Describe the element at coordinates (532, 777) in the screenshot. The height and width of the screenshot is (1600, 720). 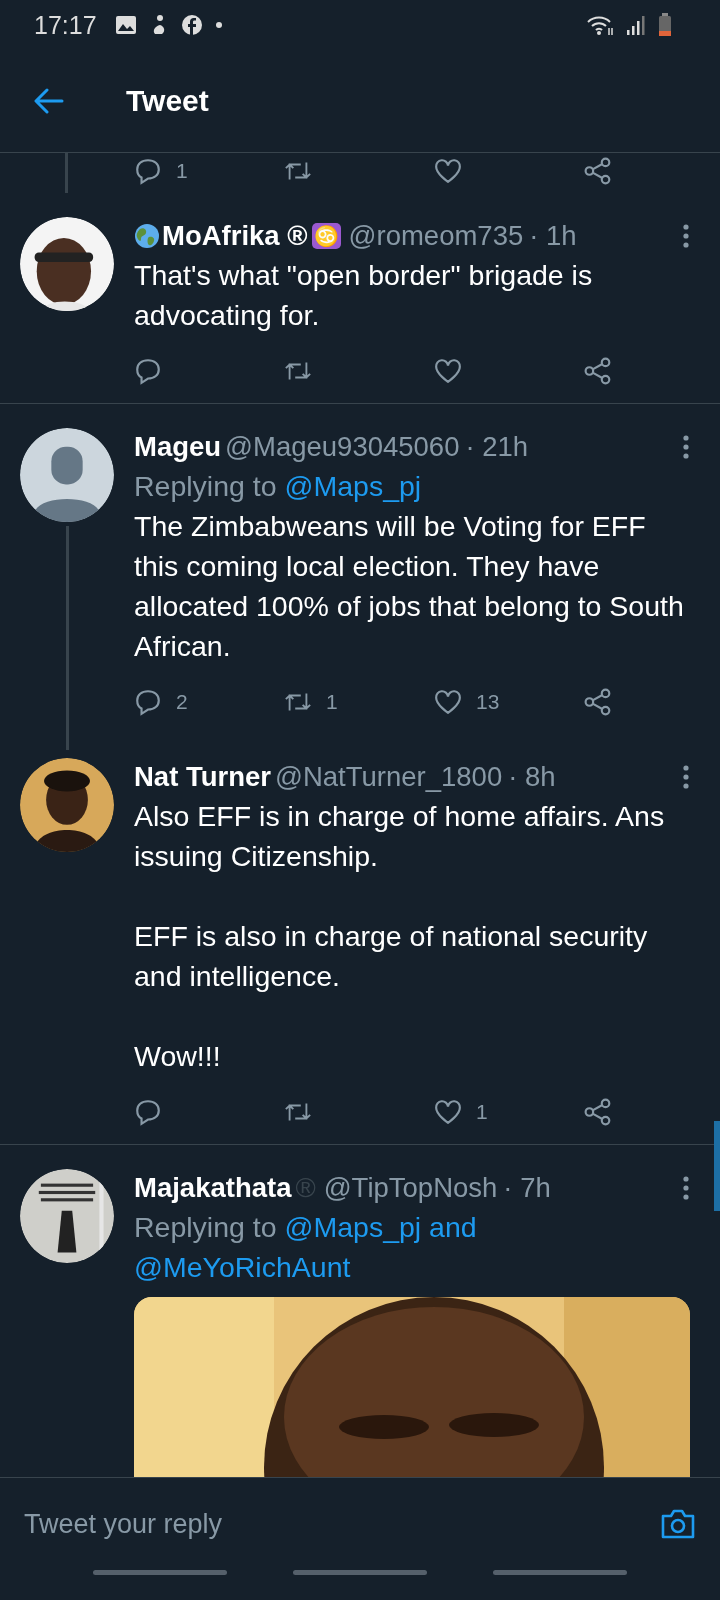
I see `tweet-time: · 8h` at that location.